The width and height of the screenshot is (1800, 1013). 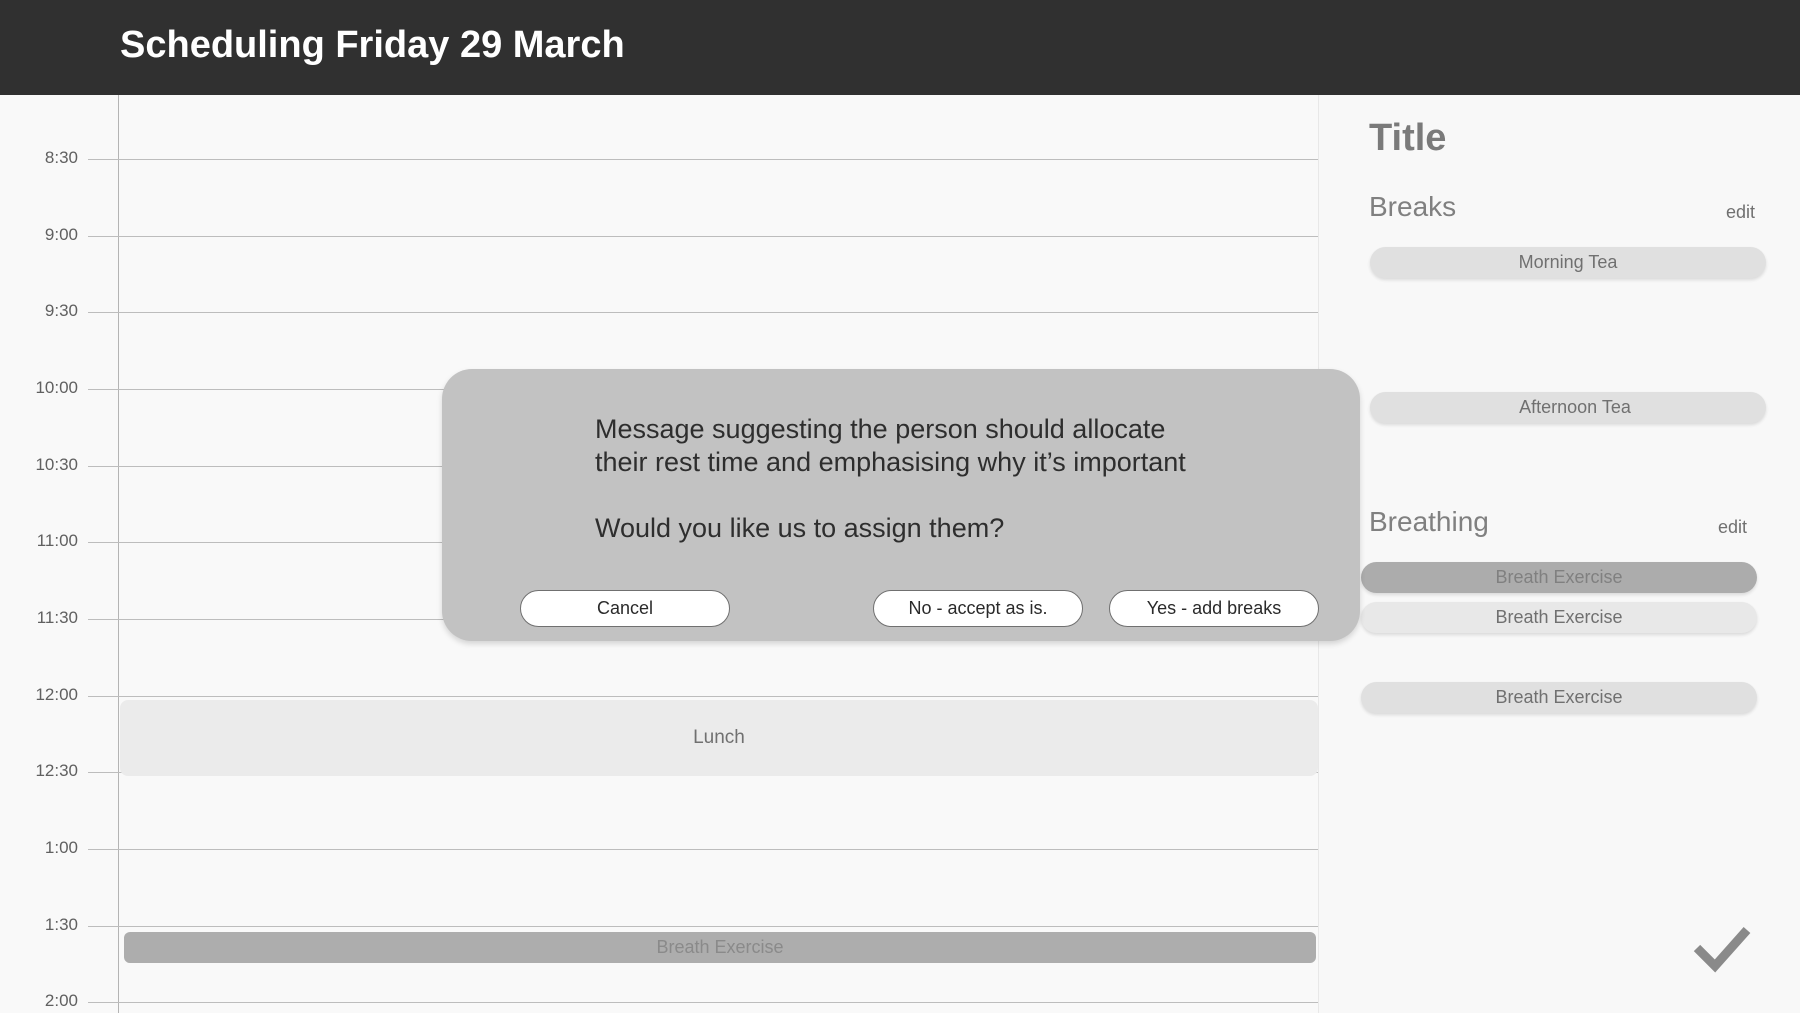 What do you see at coordinates (61, 924) in the screenshot?
I see `time-label: 1:30` at bounding box center [61, 924].